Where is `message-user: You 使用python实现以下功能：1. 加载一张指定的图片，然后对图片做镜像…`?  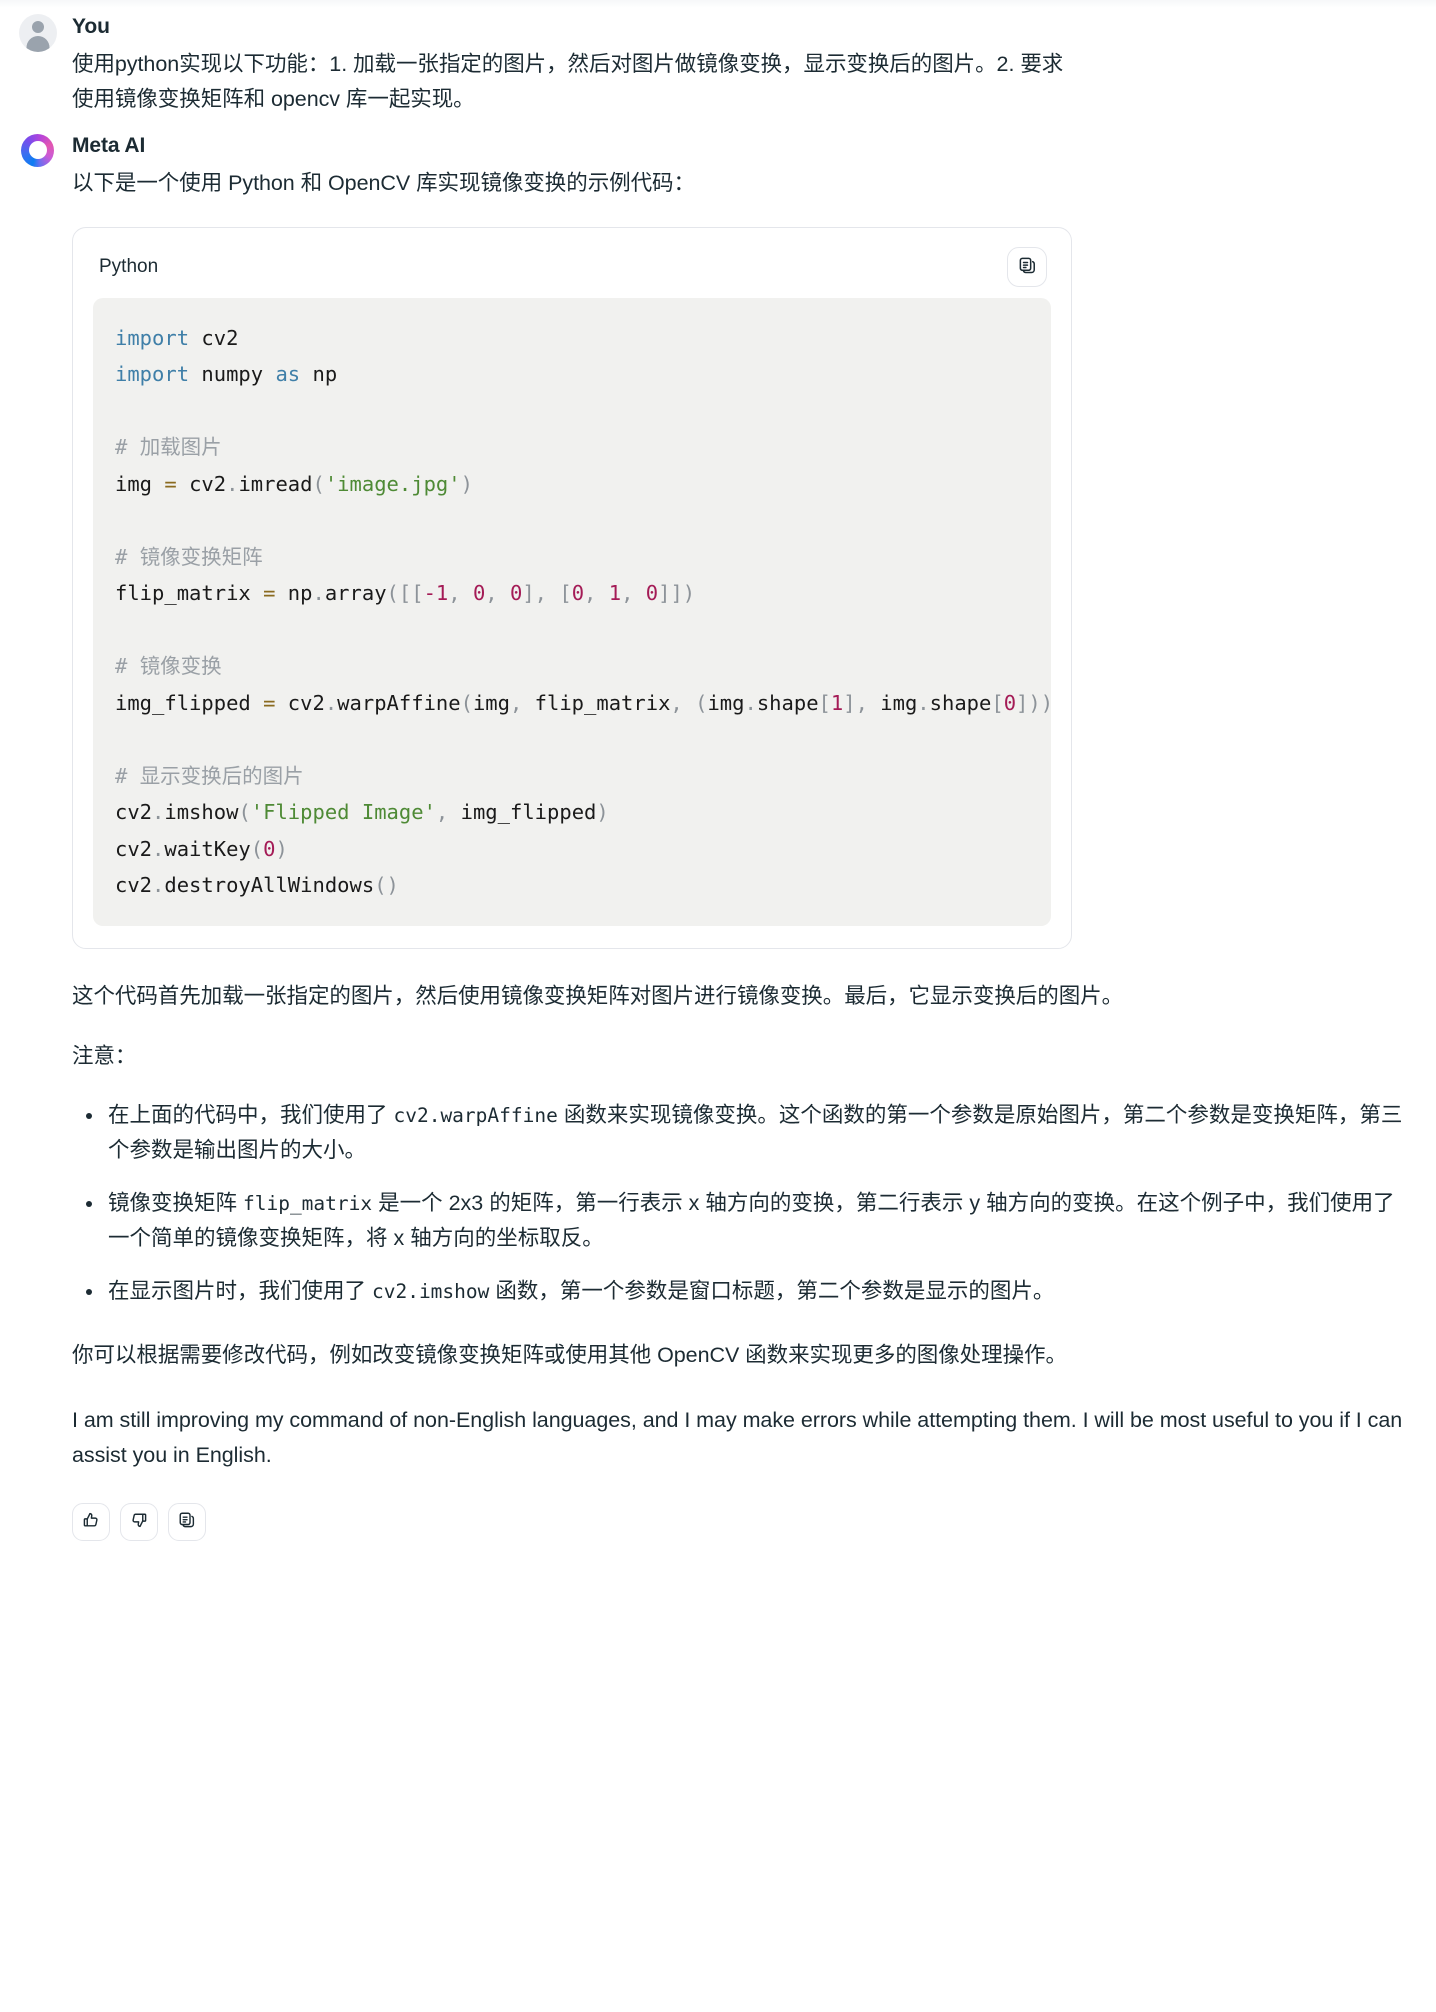
message-user: You 使用python实现以下功能：1. 加载一张指定的图片，然后对图片做镜像… is located at coordinates (718, 58).